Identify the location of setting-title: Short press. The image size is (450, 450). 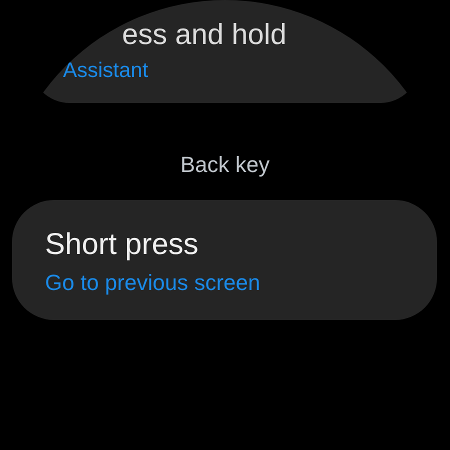
(121, 244).